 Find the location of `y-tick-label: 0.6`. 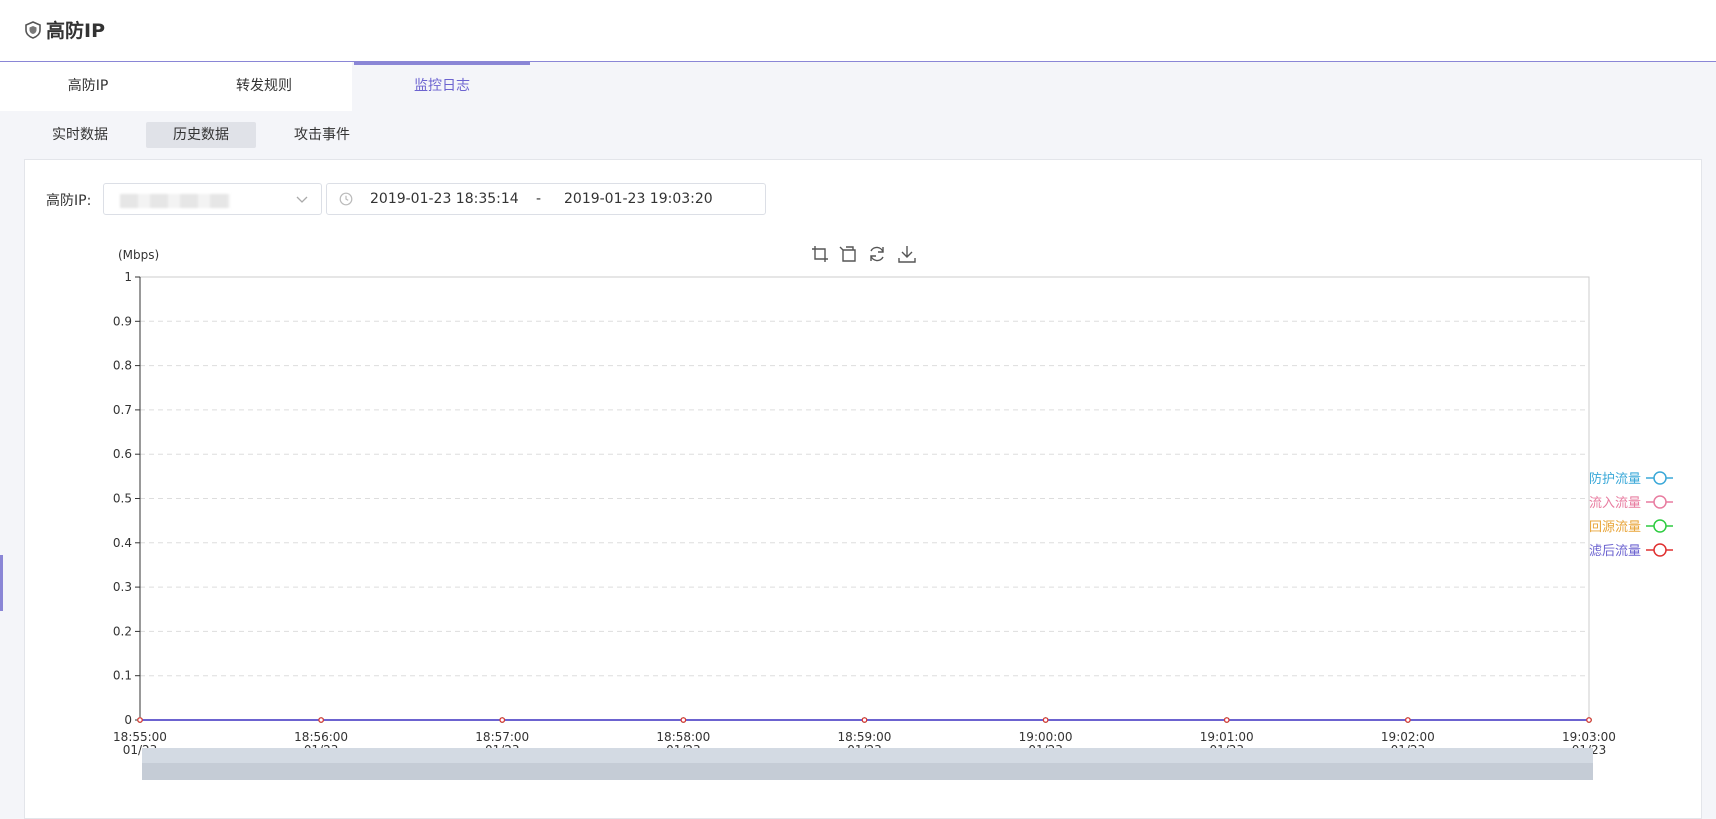

y-tick-label: 0.6 is located at coordinates (122, 454).